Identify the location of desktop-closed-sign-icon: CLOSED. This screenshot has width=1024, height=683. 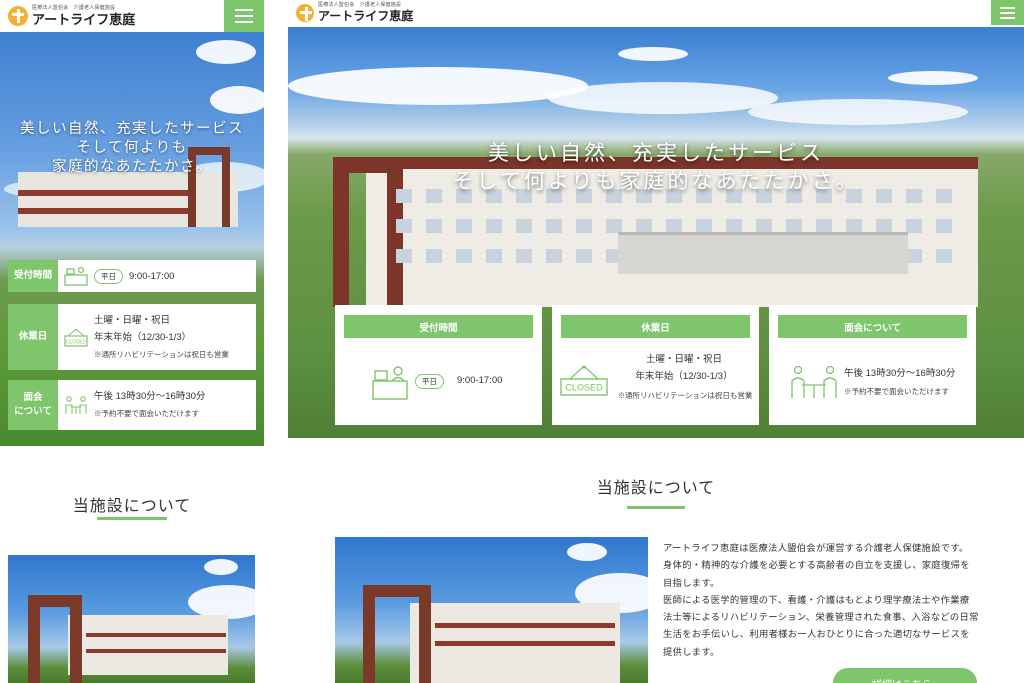
(584, 380).